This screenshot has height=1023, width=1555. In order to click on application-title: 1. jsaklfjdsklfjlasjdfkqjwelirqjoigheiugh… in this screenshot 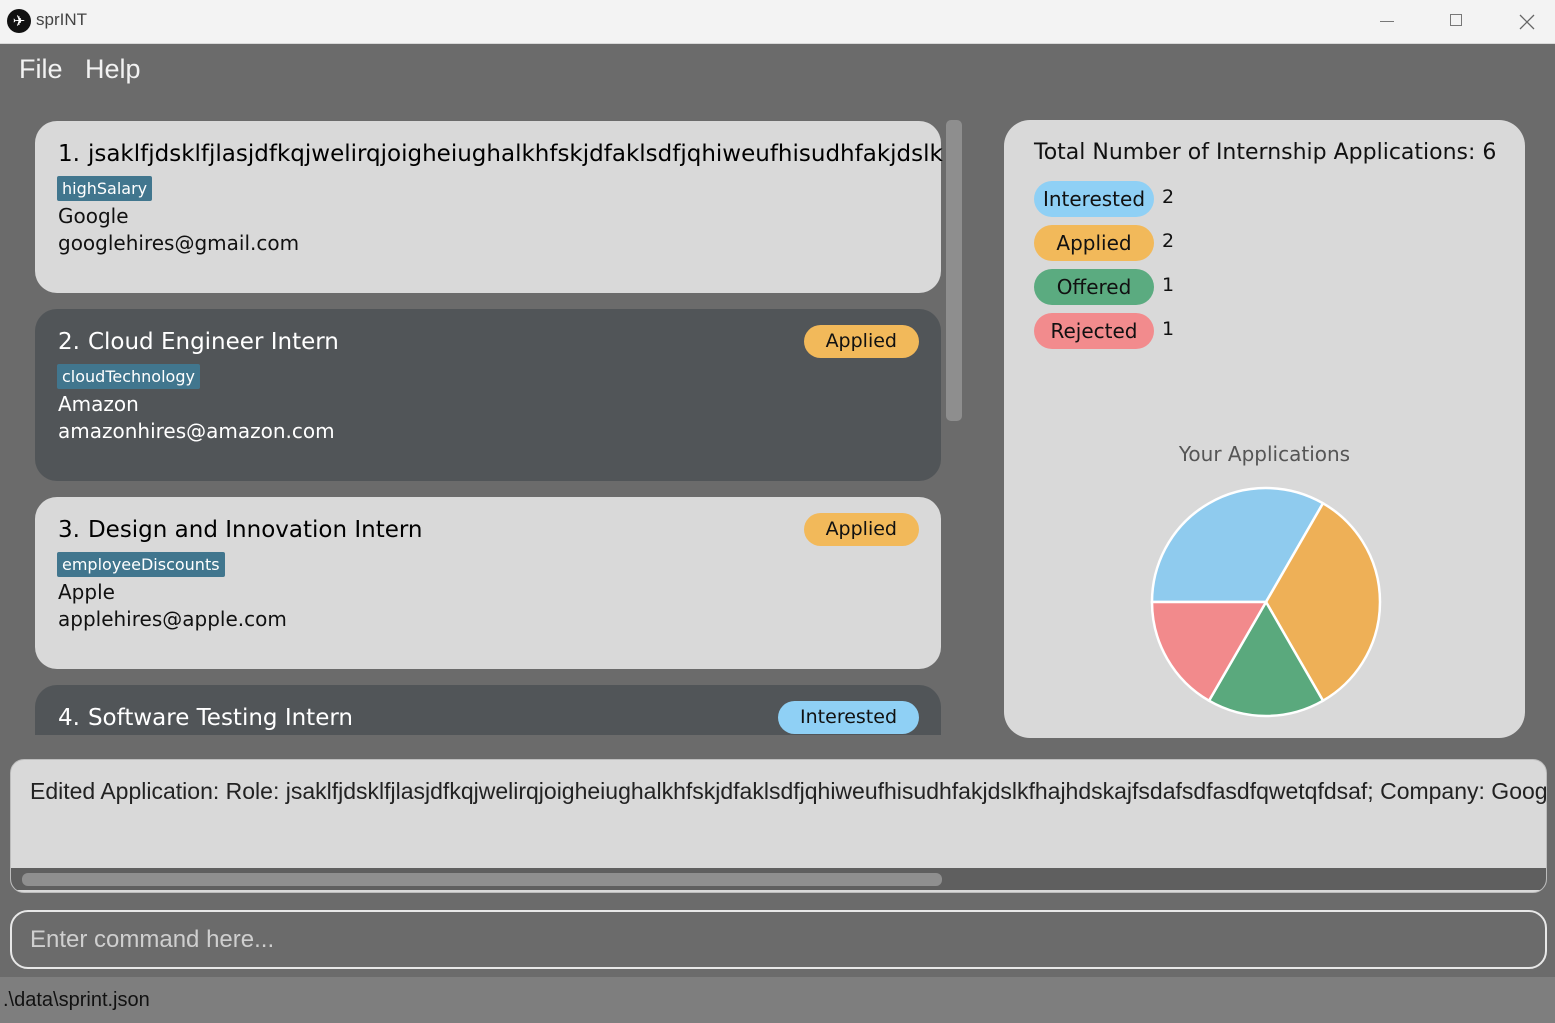, I will do `click(500, 154)`.